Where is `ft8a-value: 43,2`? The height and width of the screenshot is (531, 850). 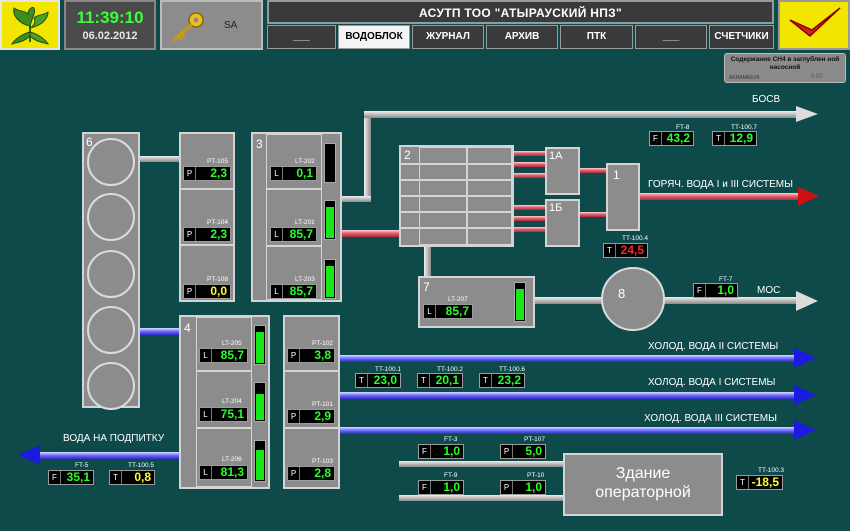 ft8a-value: 43,2 is located at coordinates (678, 138).